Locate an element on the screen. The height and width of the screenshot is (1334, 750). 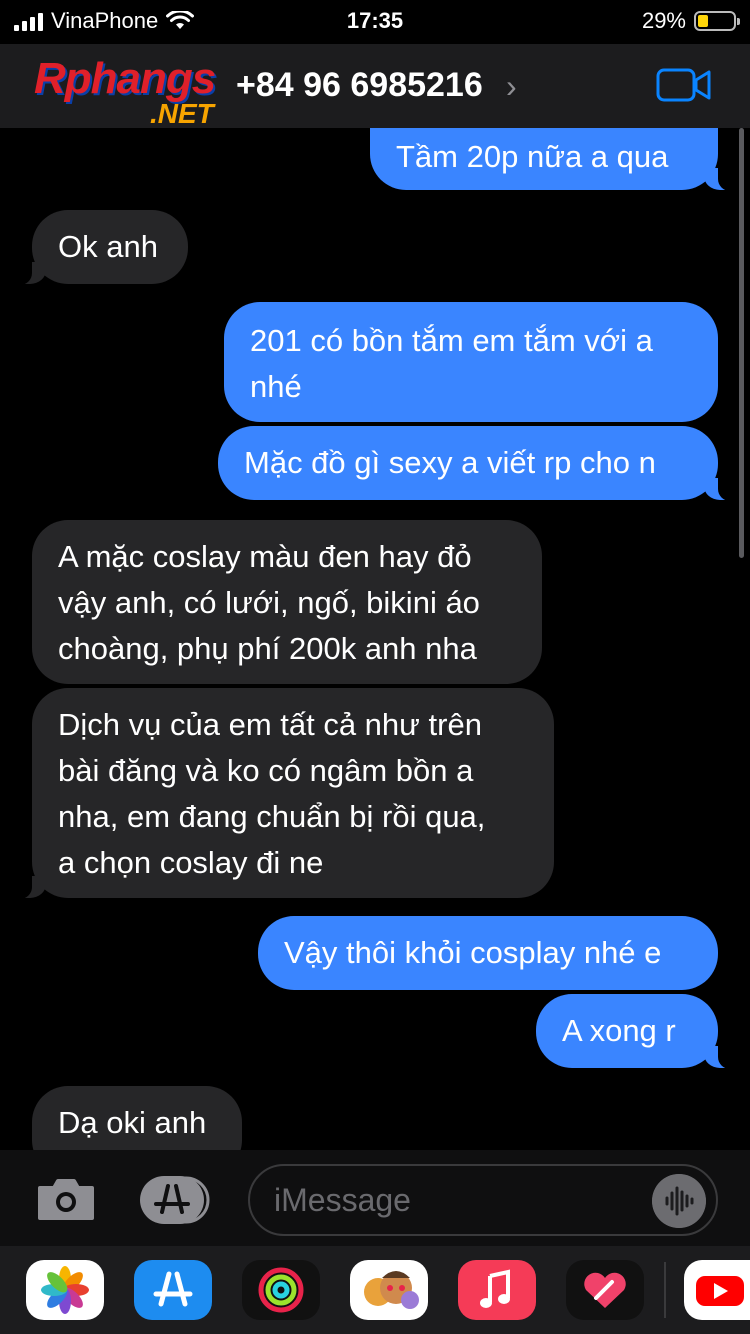
watermark-main: Rphangs is located at coordinates (125, 78).